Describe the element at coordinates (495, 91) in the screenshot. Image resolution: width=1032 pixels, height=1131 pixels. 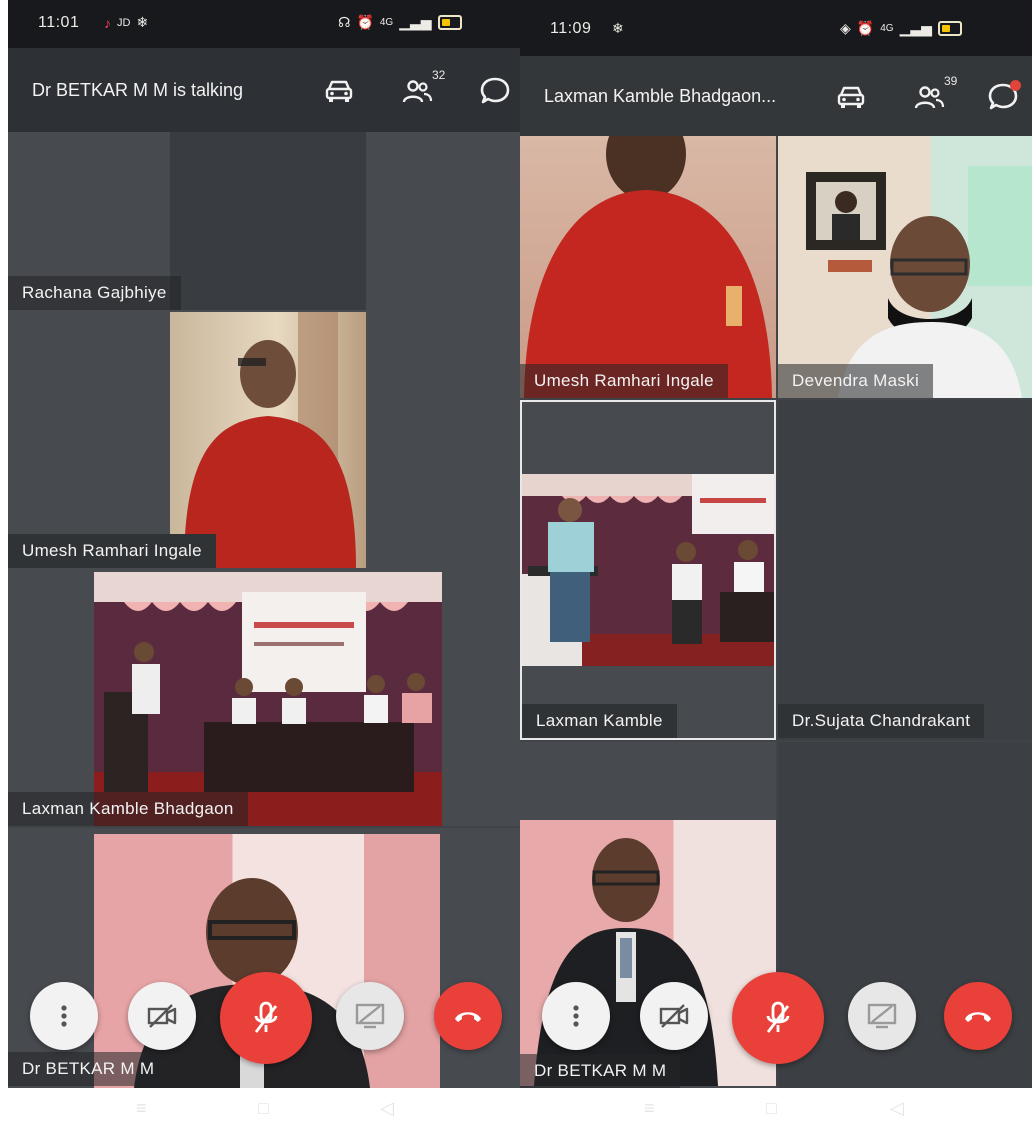
I see `chat-icon` at that location.